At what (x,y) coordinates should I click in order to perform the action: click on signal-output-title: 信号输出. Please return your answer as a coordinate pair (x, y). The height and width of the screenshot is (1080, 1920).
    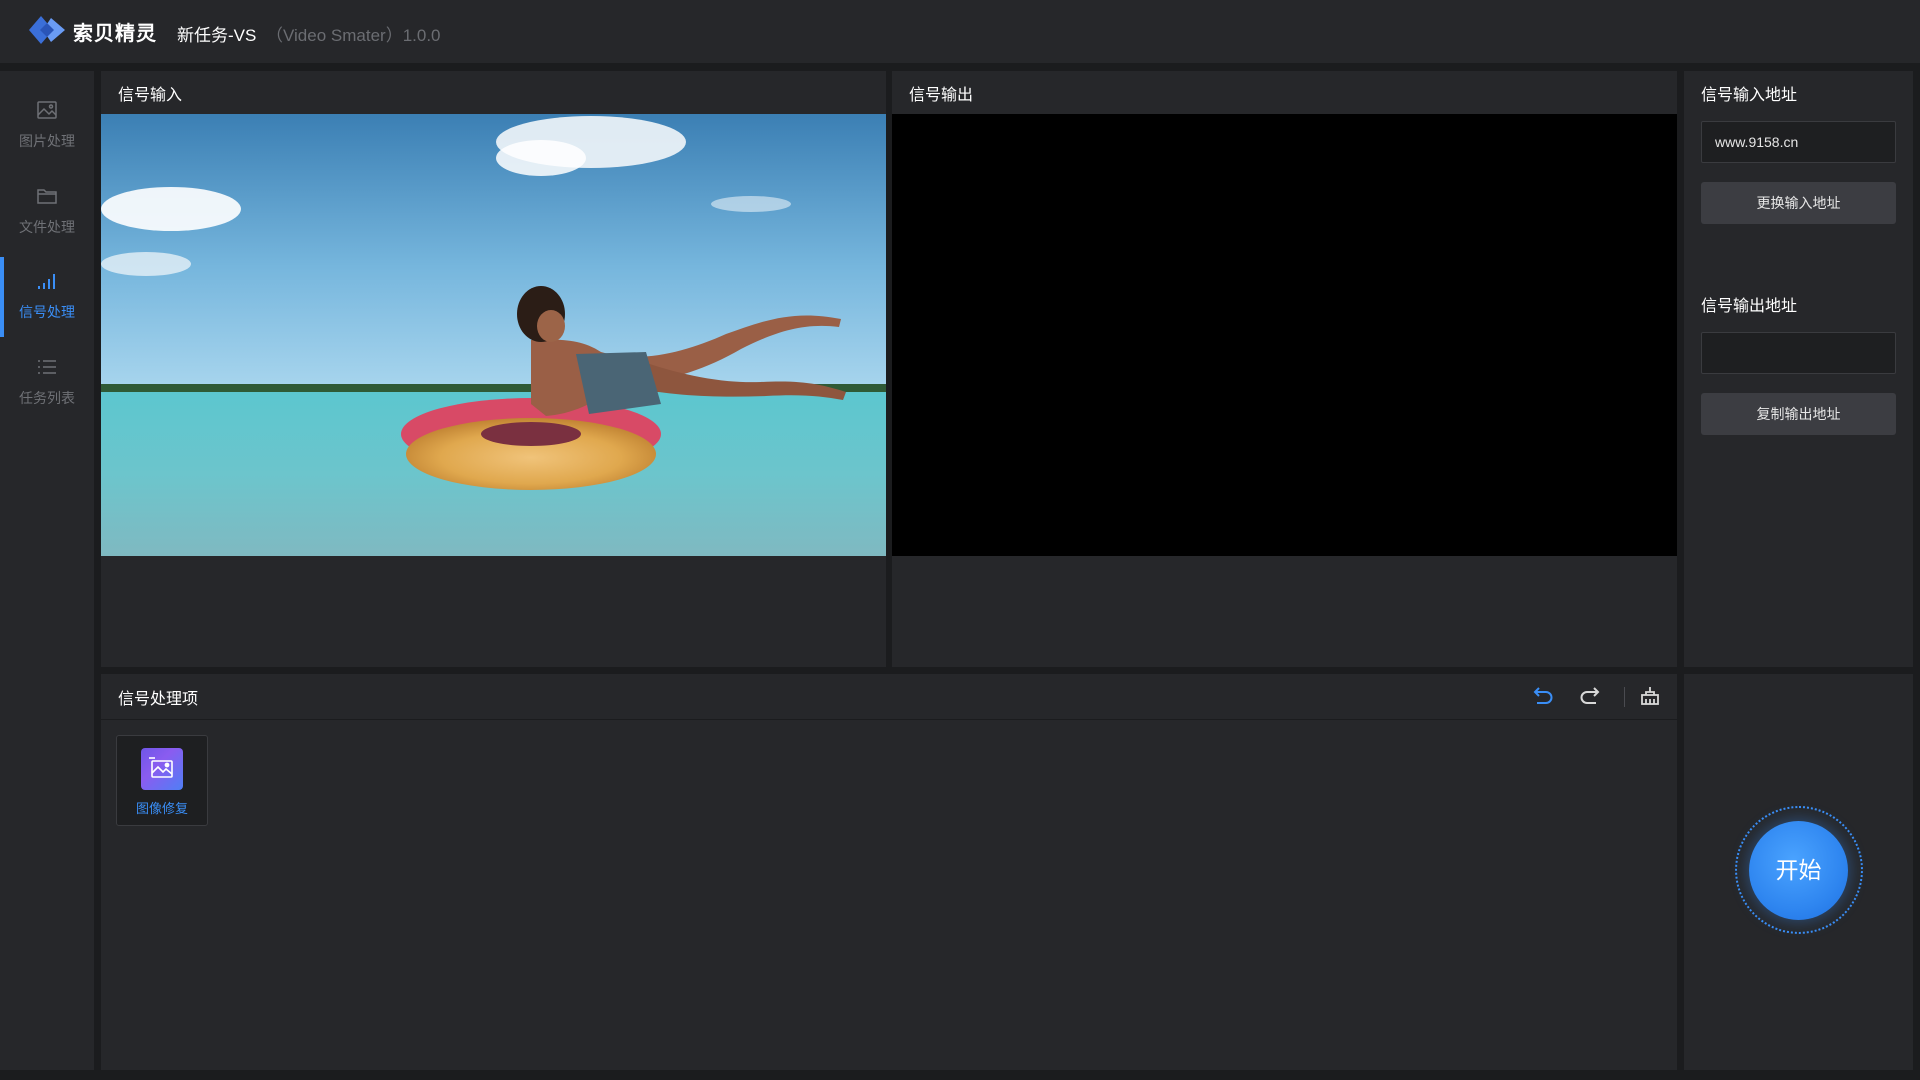
    Looking at the image, I should click on (941, 95).